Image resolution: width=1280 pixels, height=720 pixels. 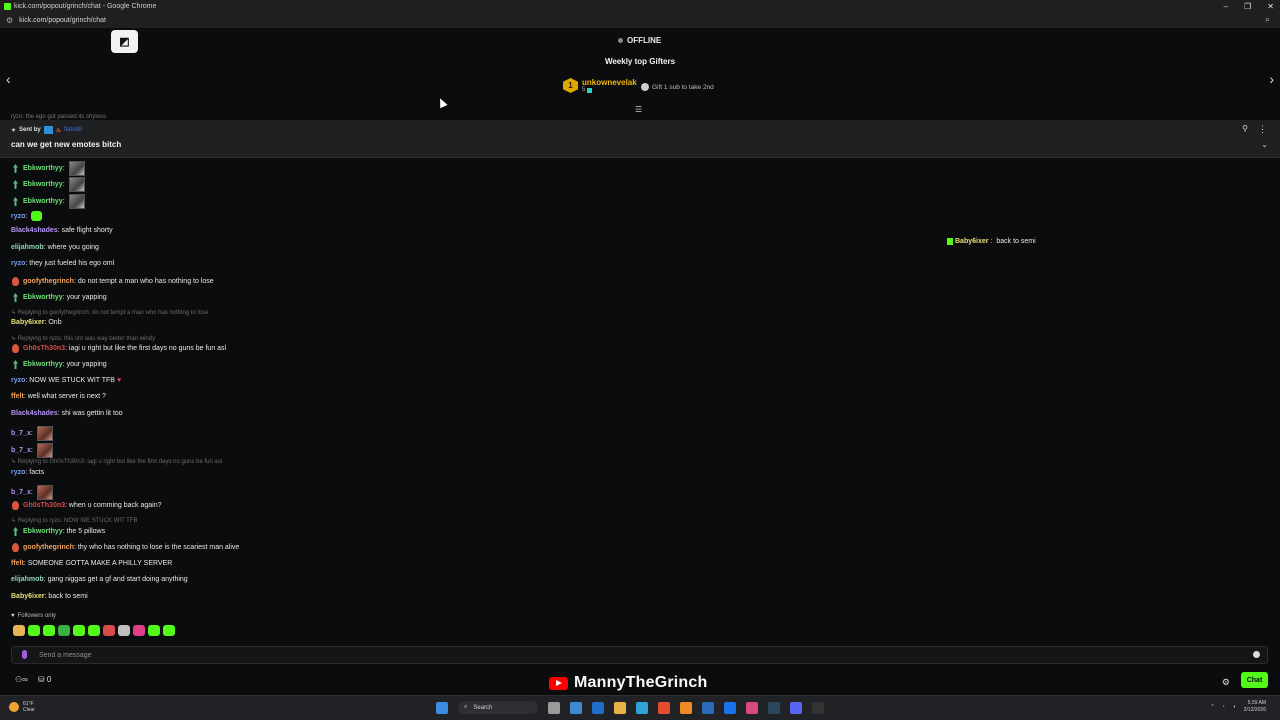 I want to click on viewer-count: ⛁ 0, so click(x=44, y=679).